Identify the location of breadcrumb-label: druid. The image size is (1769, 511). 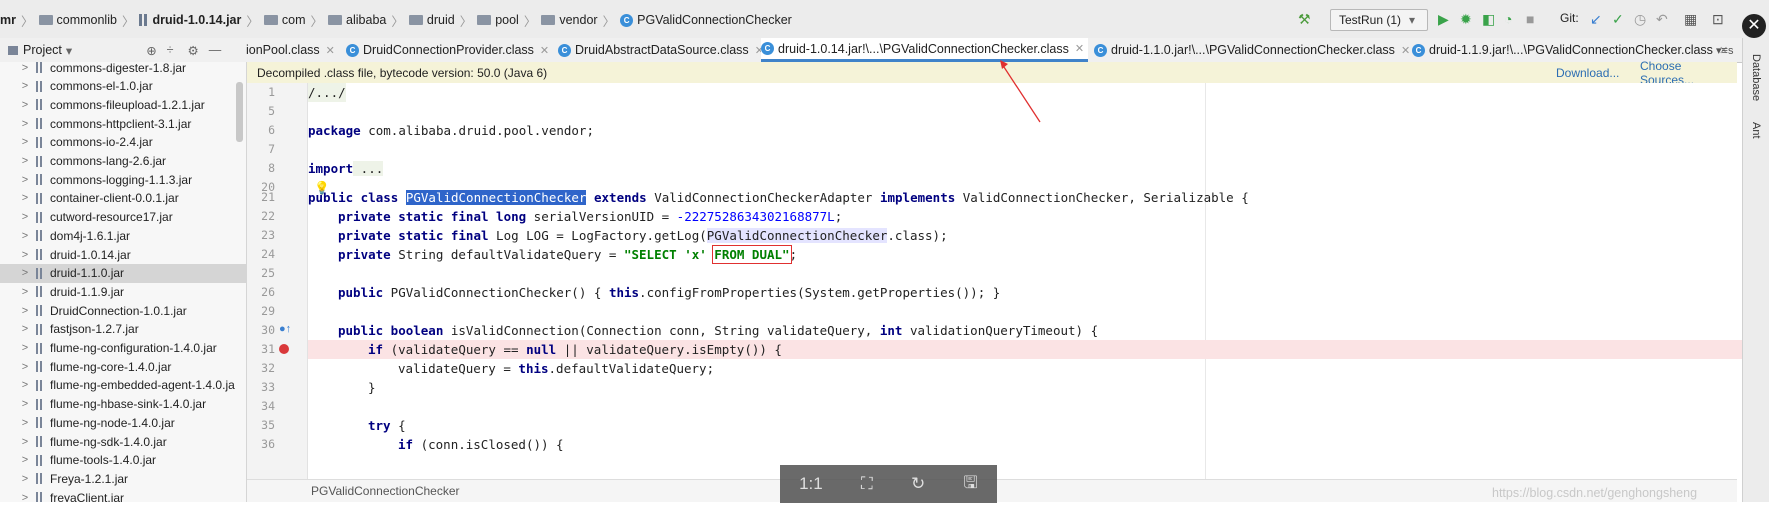
(441, 20).